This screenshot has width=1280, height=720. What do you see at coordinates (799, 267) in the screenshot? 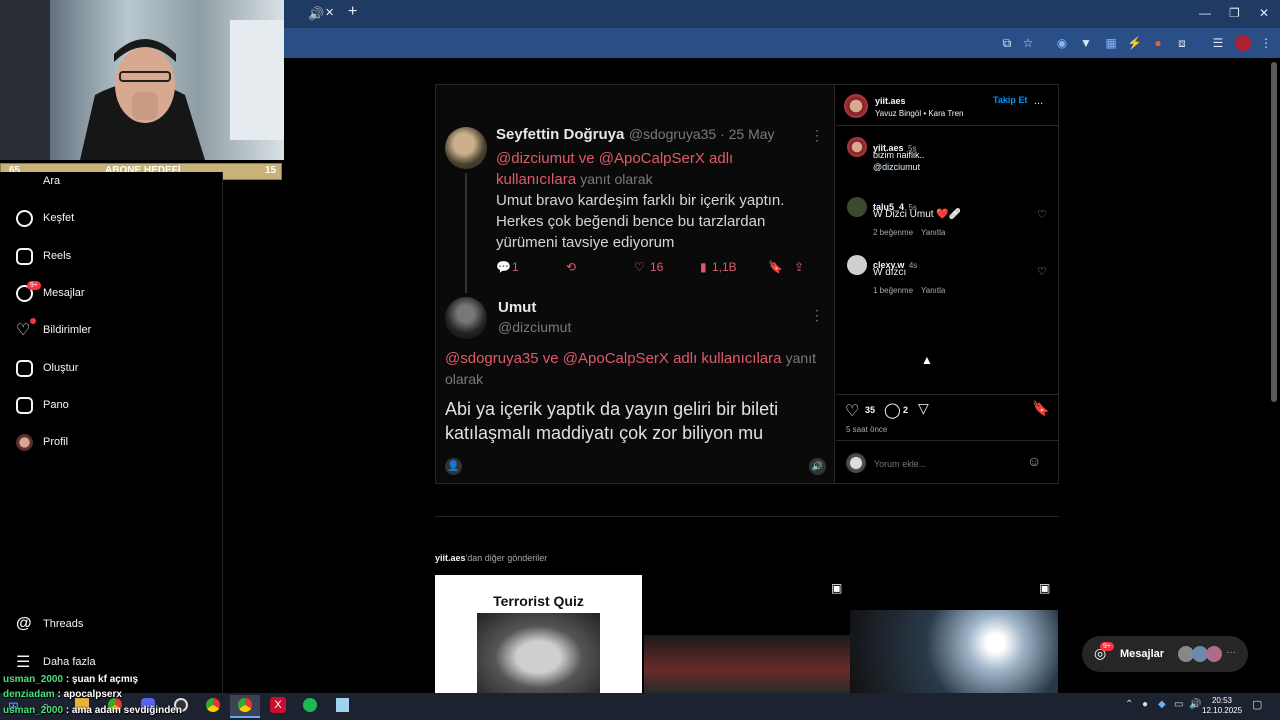
I see `share-icon: ⇪` at bounding box center [799, 267].